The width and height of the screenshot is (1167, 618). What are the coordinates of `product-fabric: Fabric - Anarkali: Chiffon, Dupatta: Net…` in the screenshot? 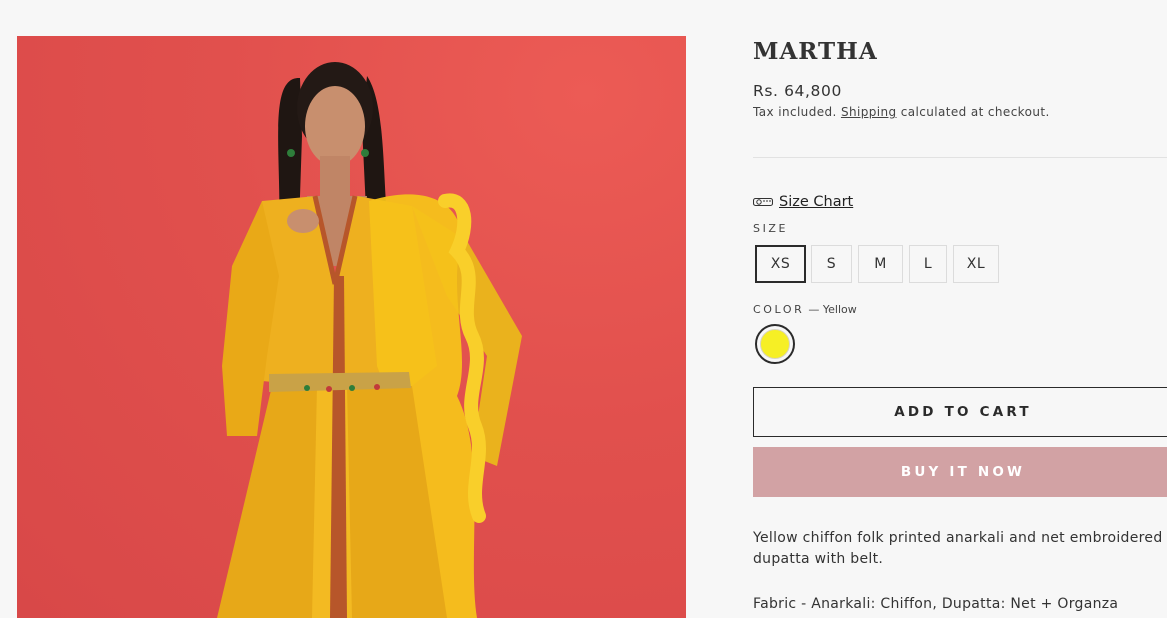 It's located at (936, 604).